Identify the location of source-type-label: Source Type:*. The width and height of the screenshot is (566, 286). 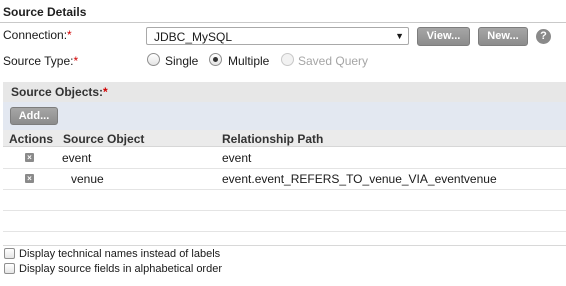
(41, 61).